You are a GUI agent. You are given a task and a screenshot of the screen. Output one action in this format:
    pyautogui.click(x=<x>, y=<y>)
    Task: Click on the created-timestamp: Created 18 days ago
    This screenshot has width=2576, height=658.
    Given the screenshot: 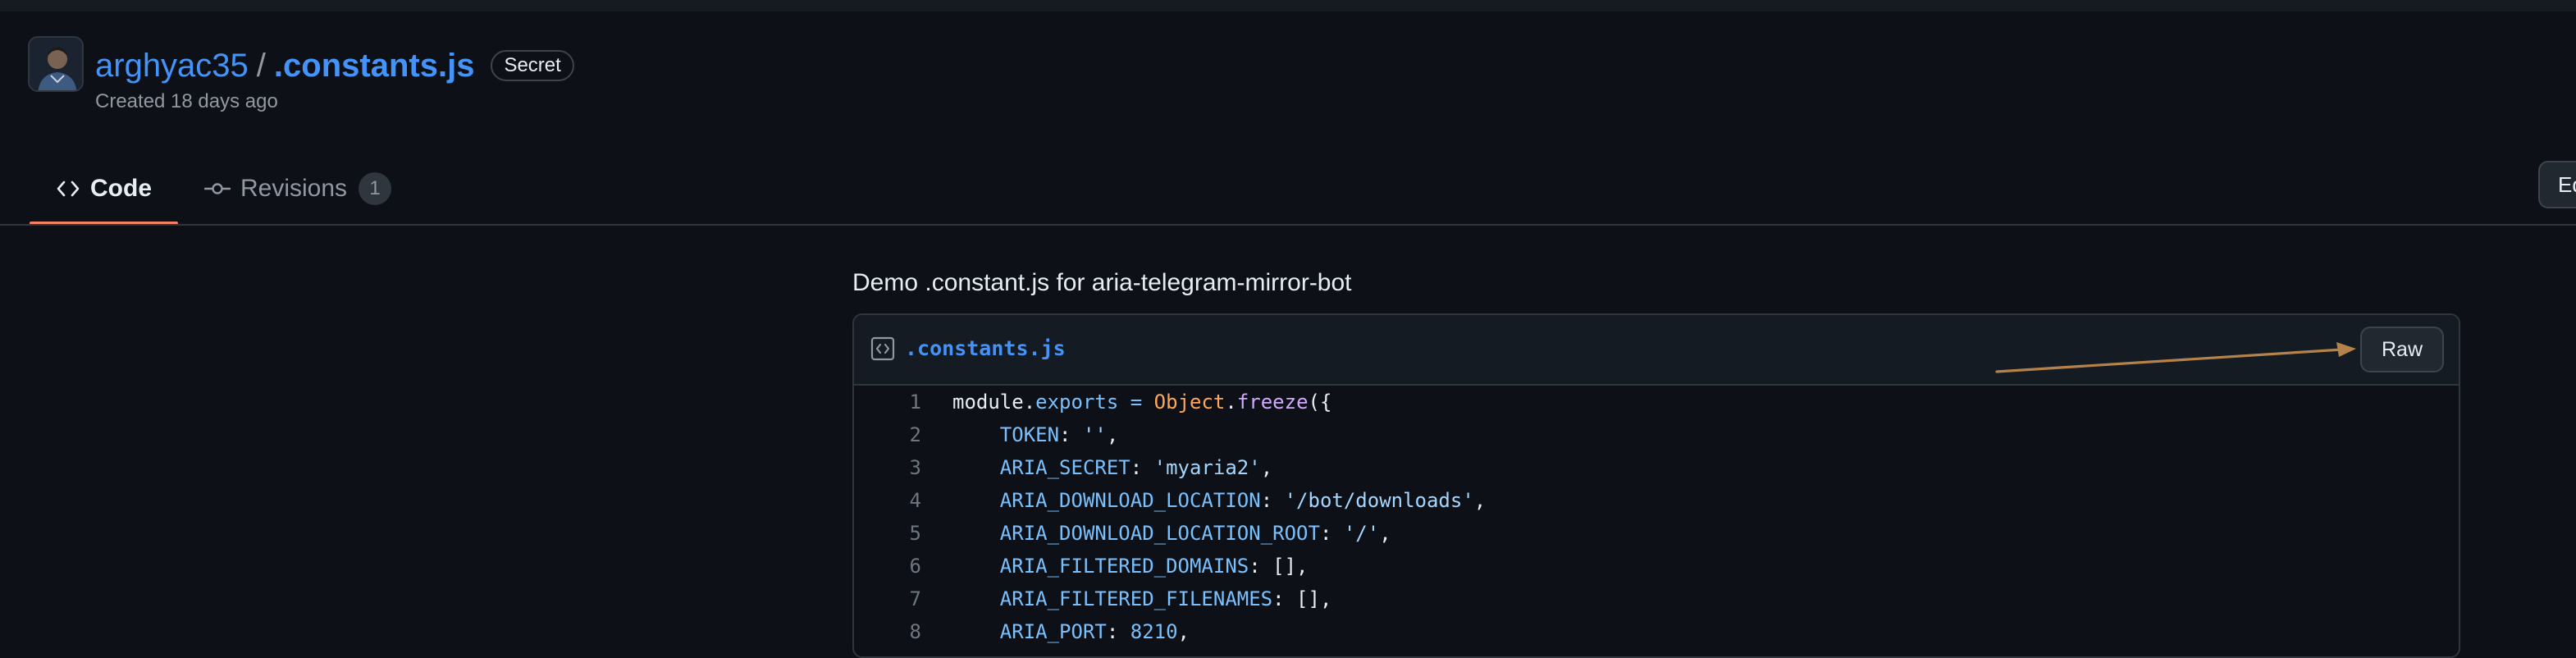 What is the action you would take?
    pyautogui.click(x=187, y=101)
    